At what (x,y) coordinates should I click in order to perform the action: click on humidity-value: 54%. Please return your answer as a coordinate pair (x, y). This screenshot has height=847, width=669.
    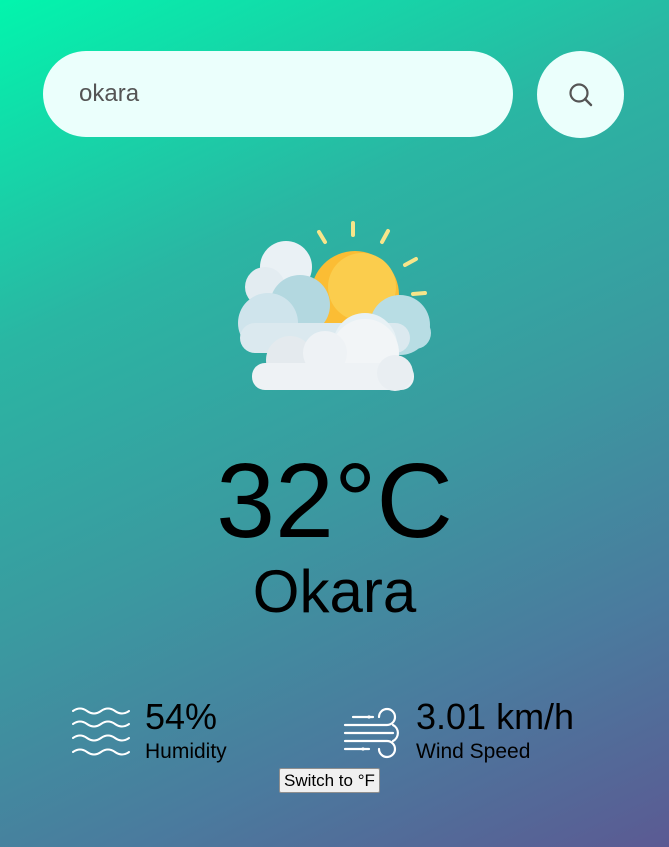
    Looking at the image, I should click on (181, 716).